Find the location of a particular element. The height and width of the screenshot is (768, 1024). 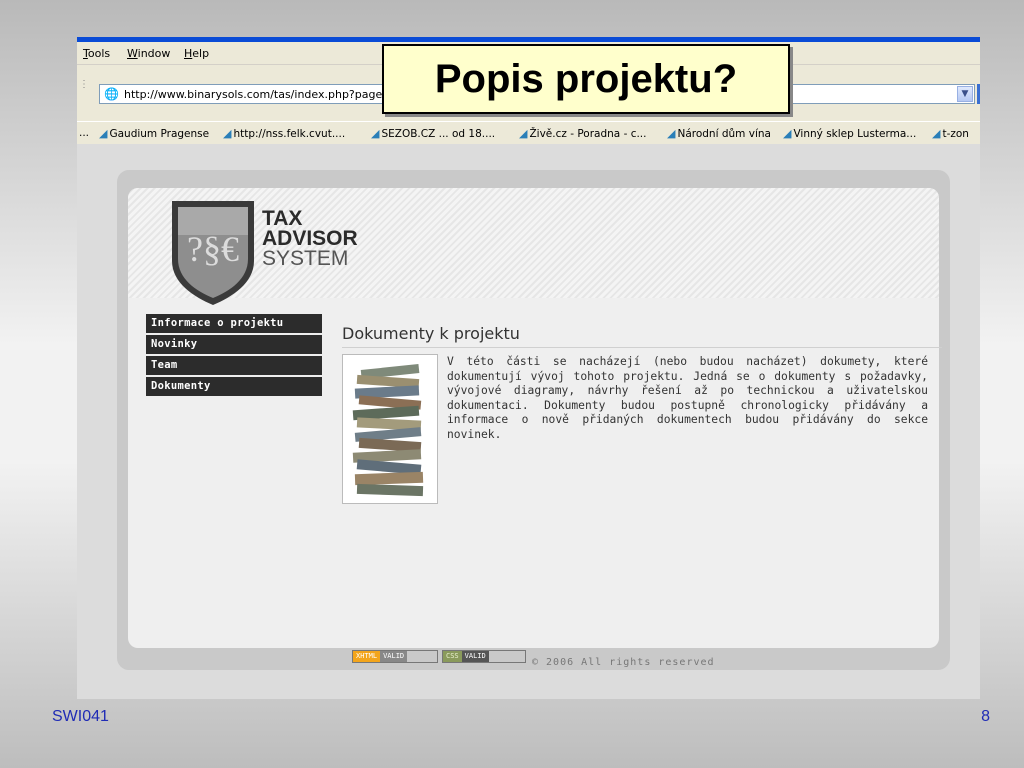

menu-window: Window is located at coordinates (148, 53).